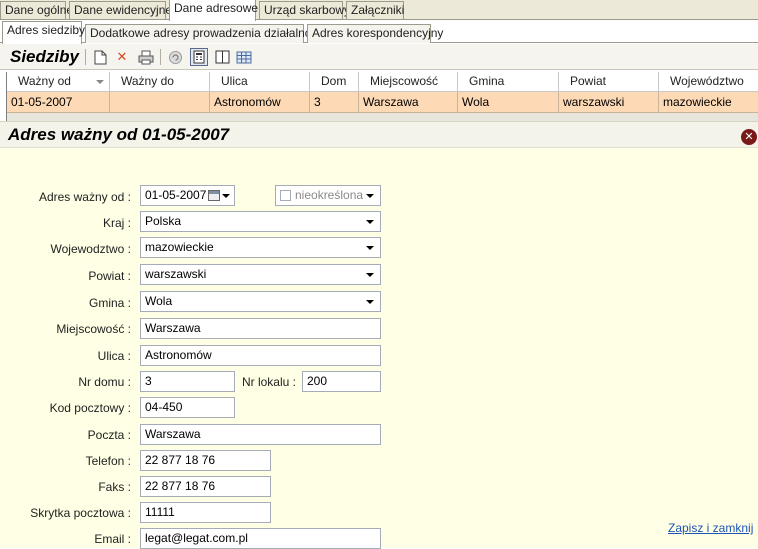 Image resolution: width=758 pixels, height=549 pixels. I want to click on save-and-close-link: Zapisz i zamknij, so click(710, 528).